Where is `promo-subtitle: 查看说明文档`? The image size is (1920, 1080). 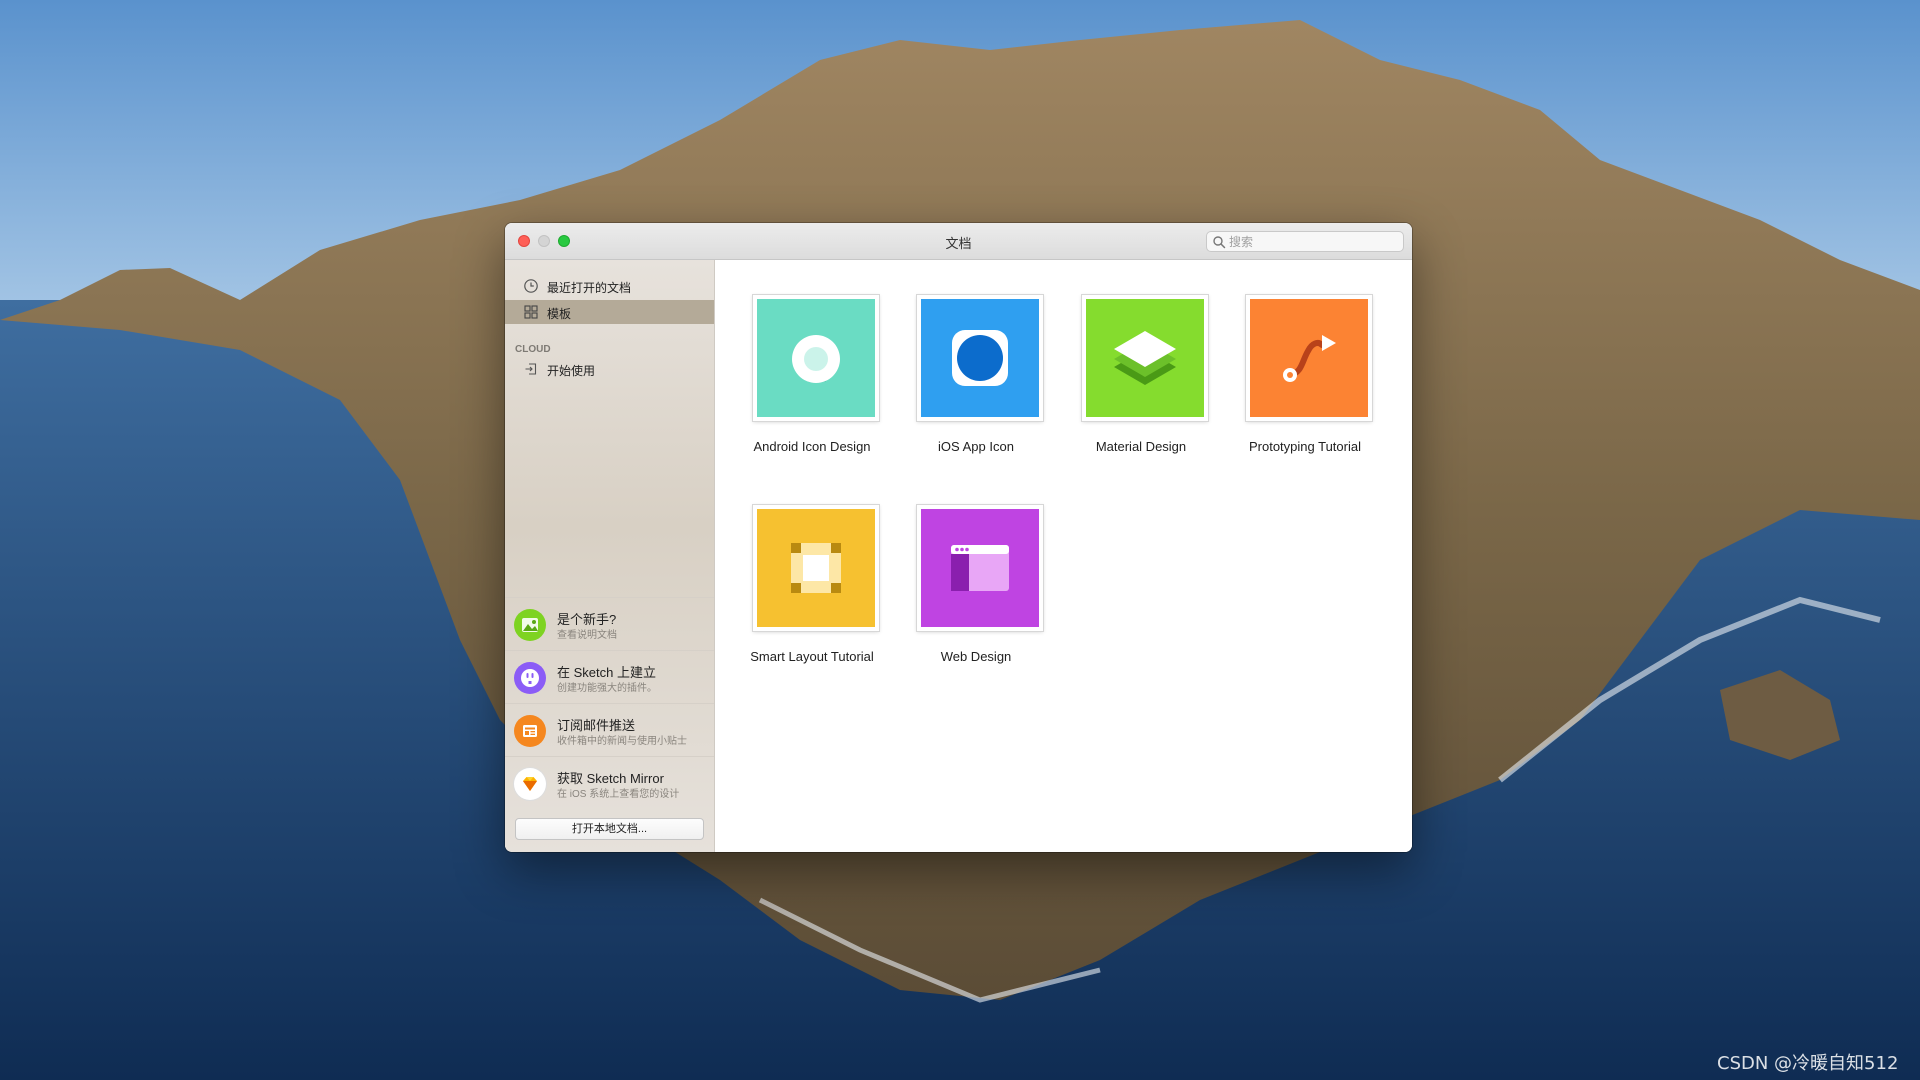 promo-subtitle: 查看说明文档 is located at coordinates (587, 635).